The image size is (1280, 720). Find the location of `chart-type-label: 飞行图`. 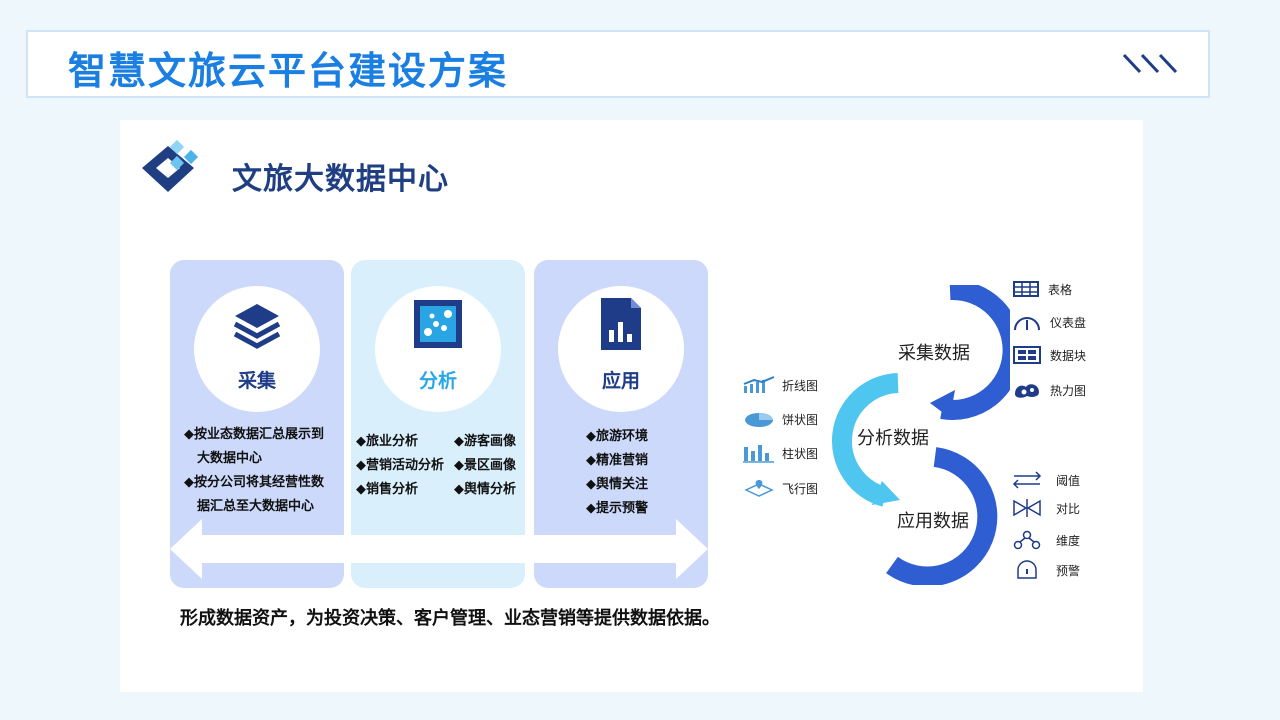

chart-type-label: 飞行图 is located at coordinates (800, 488).